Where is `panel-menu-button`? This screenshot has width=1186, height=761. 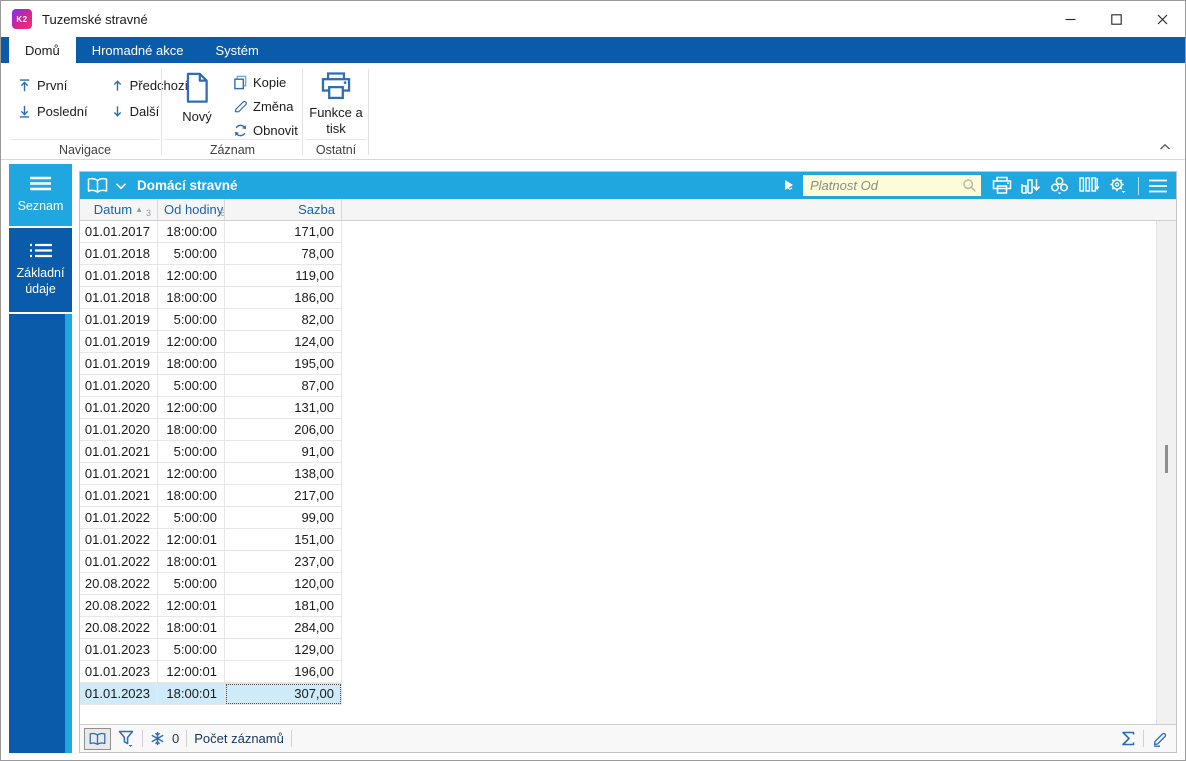 panel-menu-button is located at coordinates (1158, 186).